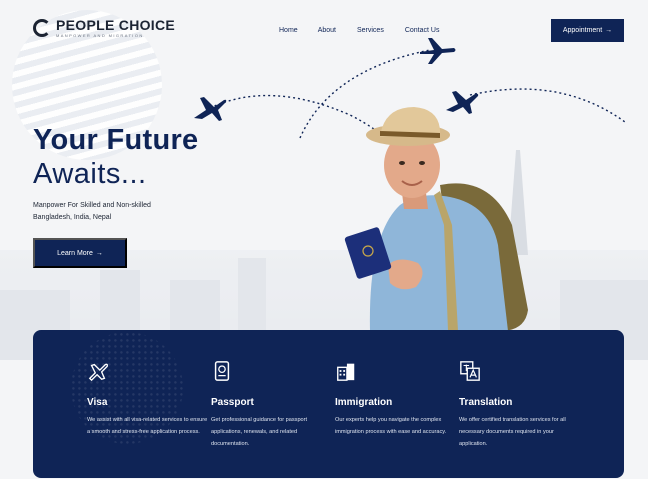 This screenshot has height=479, width=648. Describe the element at coordinates (370, 30) in the screenshot. I see `nav-item-services: Services` at that location.